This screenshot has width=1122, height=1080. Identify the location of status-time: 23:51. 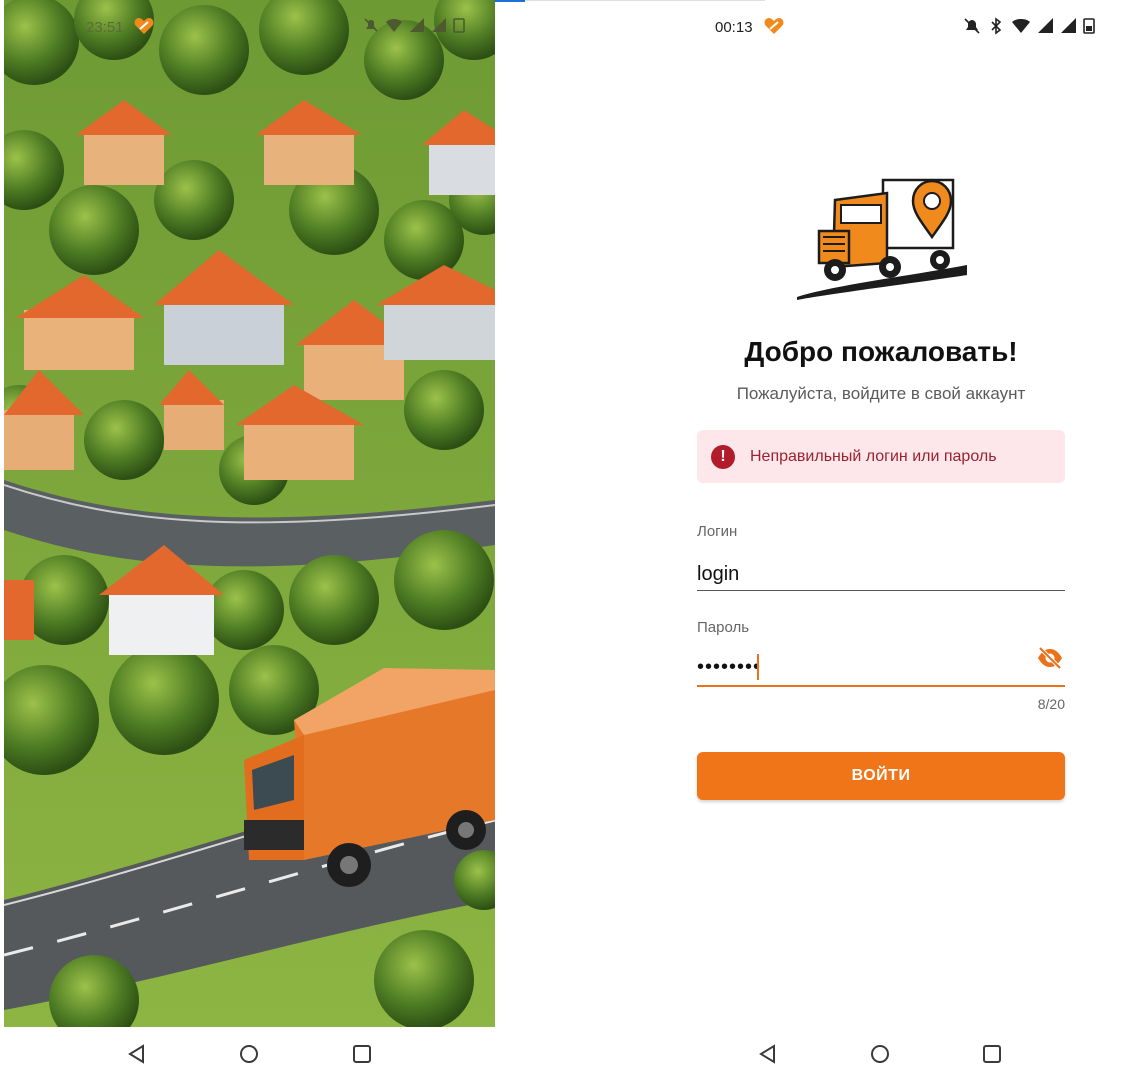
(105, 27).